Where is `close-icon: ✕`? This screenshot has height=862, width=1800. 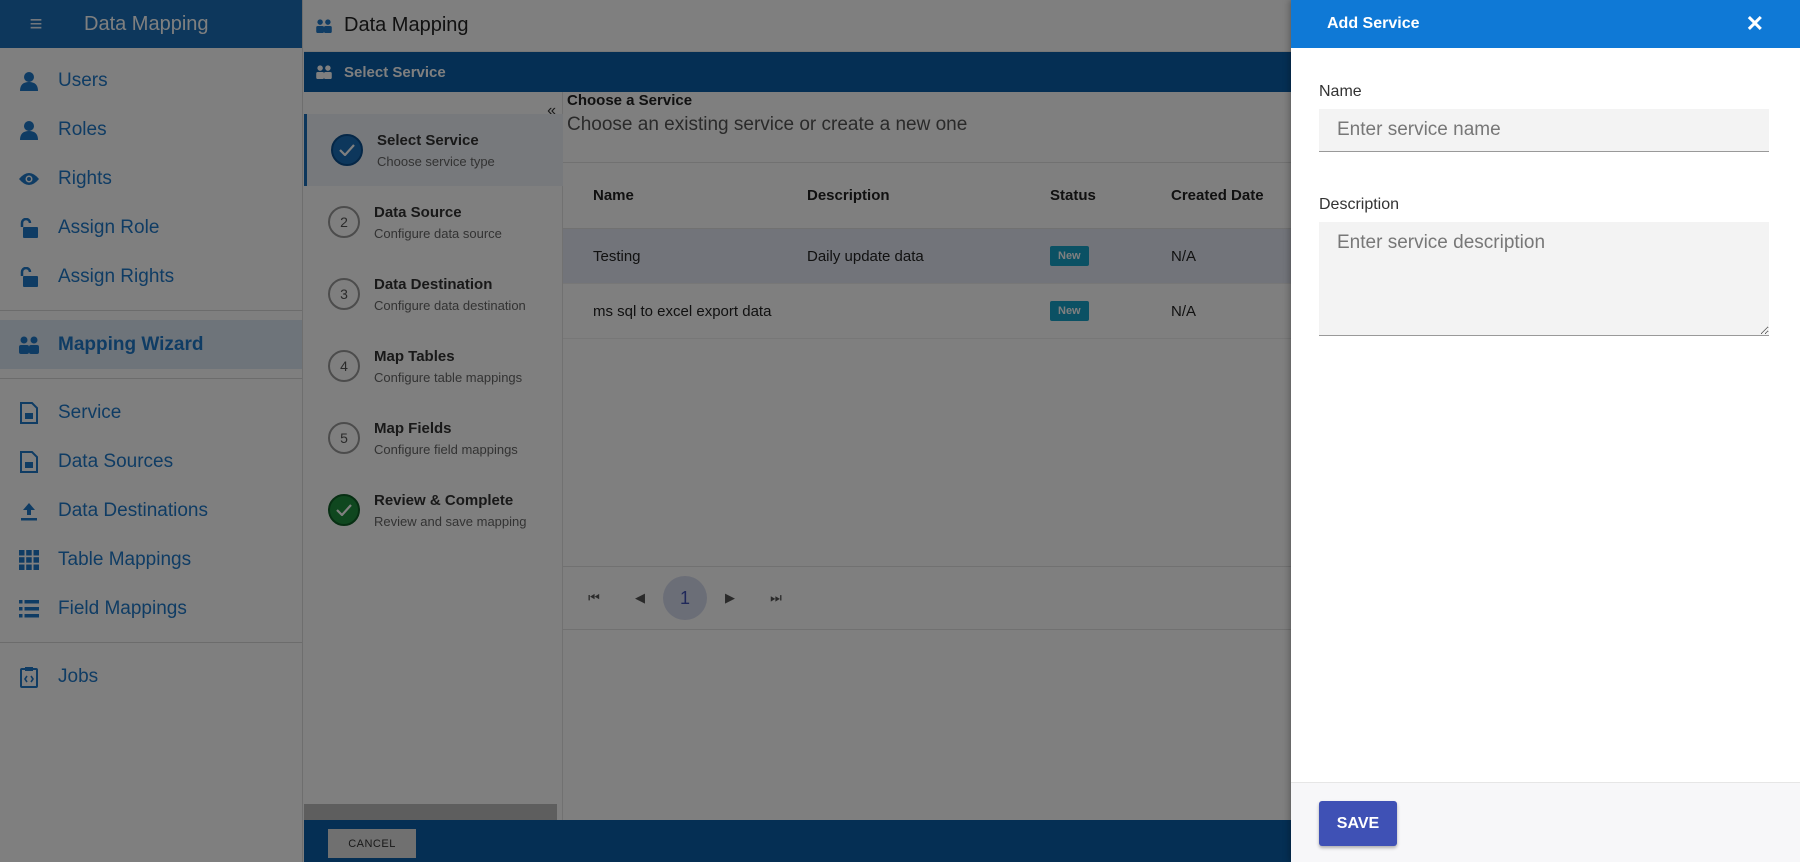 close-icon: ✕ is located at coordinates (1755, 24).